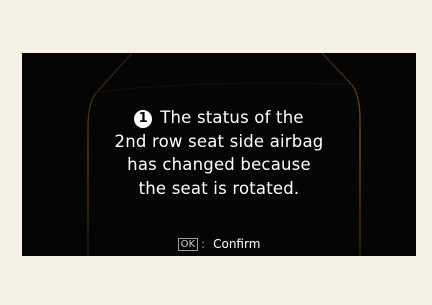  What do you see at coordinates (219, 141) in the screenshot?
I see `message-line-2: 2nd row seat side airbag` at bounding box center [219, 141].